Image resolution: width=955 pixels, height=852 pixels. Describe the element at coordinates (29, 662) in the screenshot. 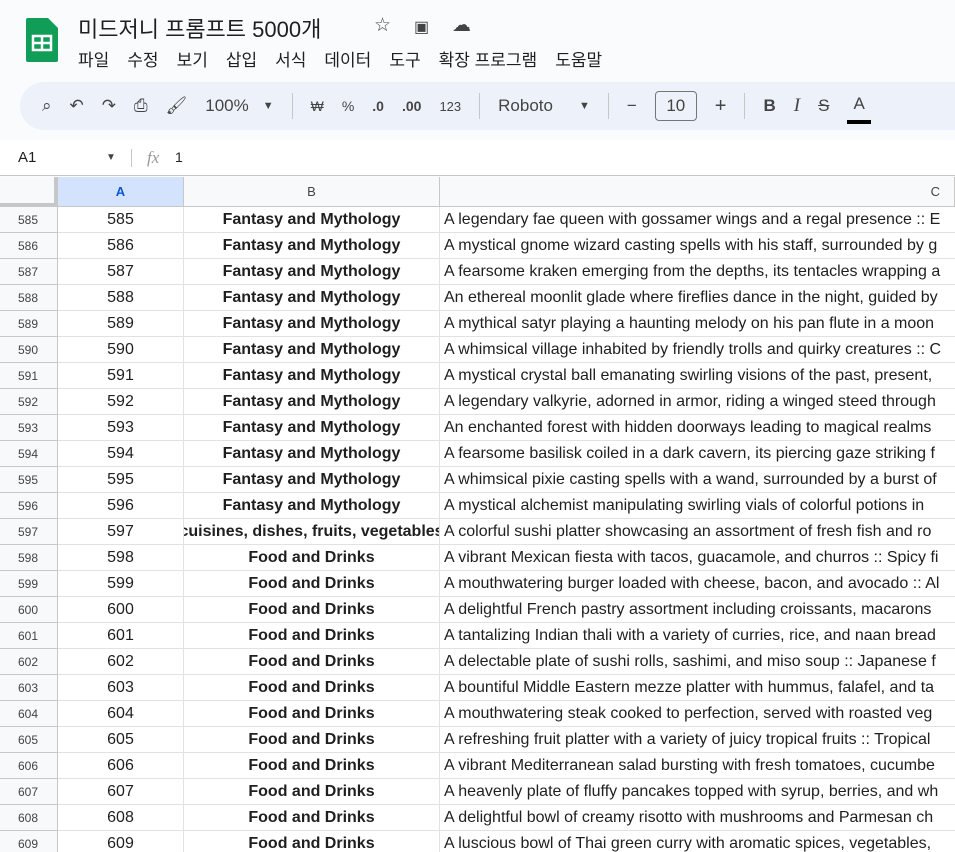

I see `row-number: 602` at that location.